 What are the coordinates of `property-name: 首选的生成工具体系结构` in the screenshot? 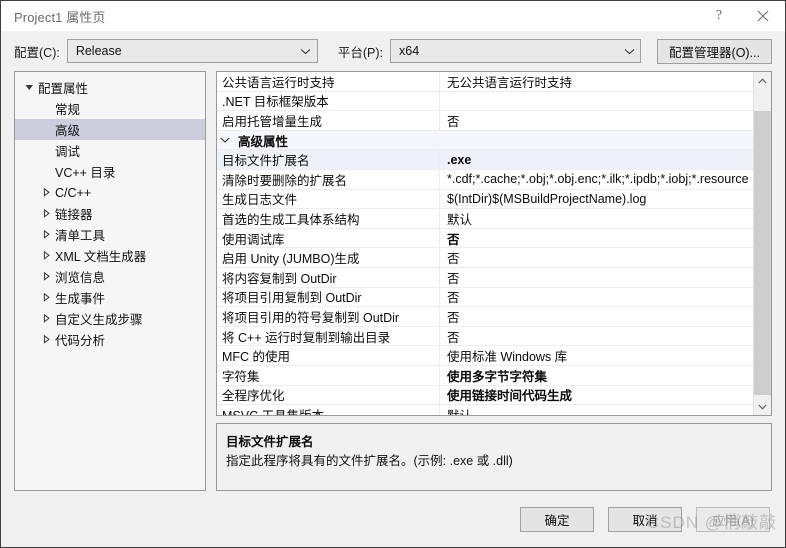 It's located at (291, 219).